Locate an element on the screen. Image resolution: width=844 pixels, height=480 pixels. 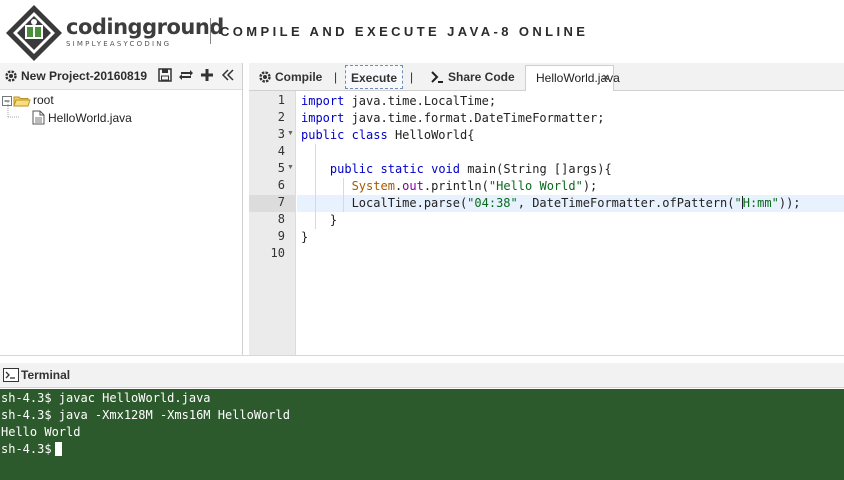
code-token: java.time.LocalTime; is located at coordinates (420, 101).